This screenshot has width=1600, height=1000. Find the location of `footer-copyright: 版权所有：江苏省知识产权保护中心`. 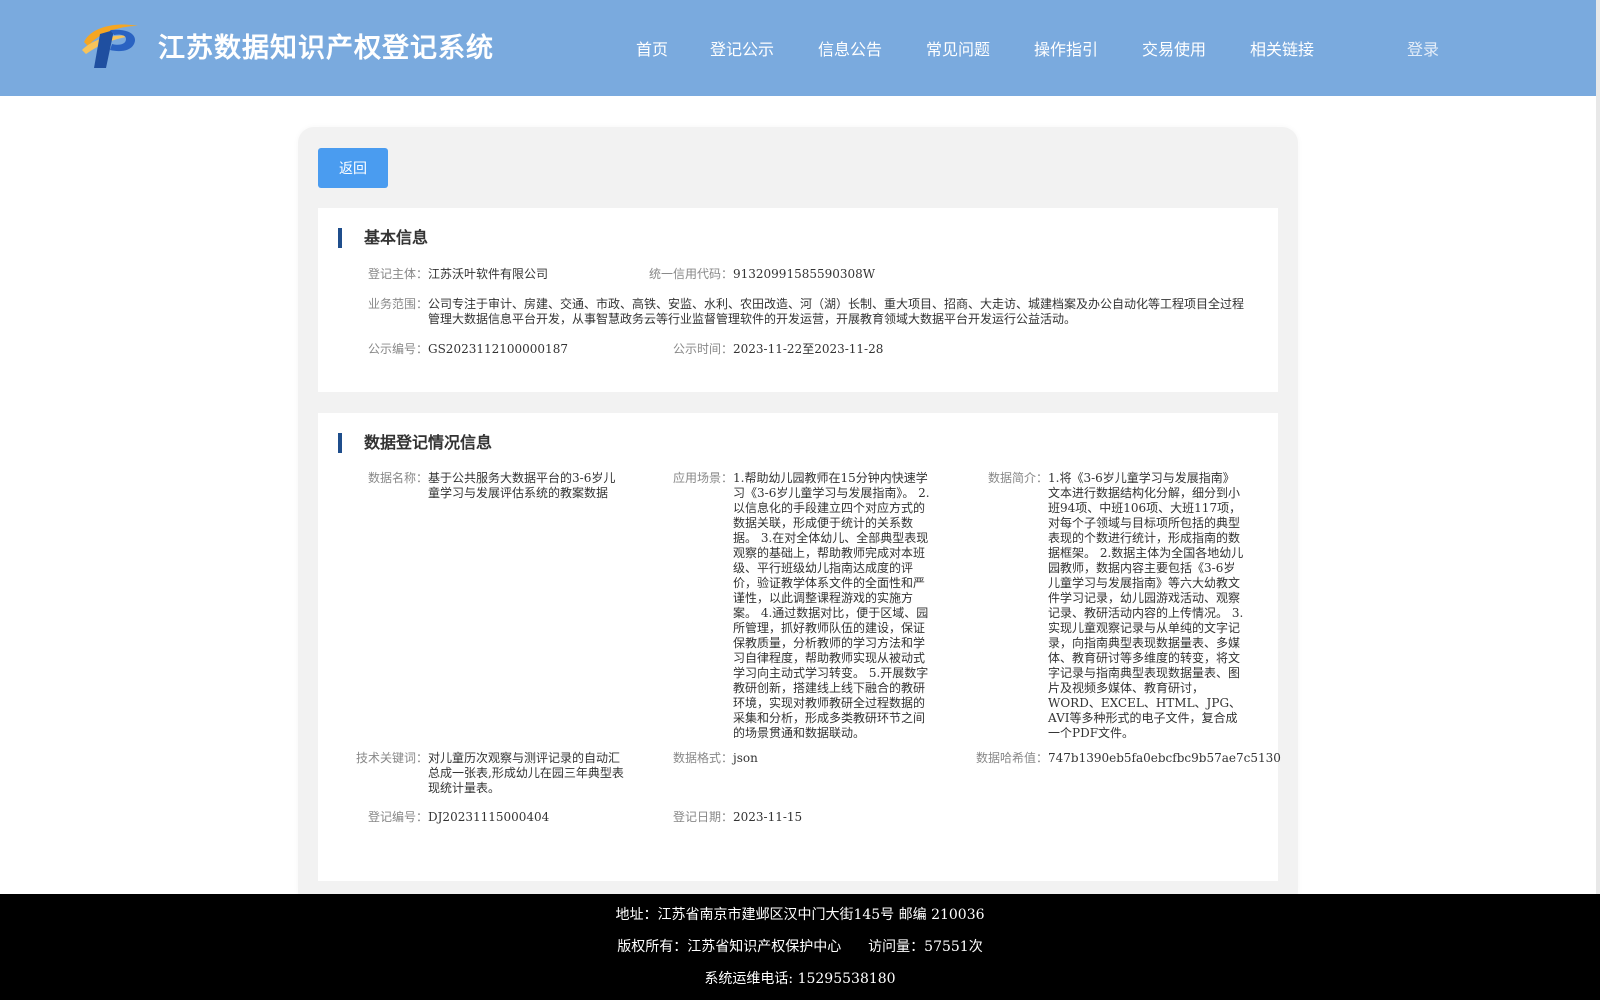

footer-copyright: 版权所有：江苏省知识产权保护中心 is located at coordinates (729, 947).